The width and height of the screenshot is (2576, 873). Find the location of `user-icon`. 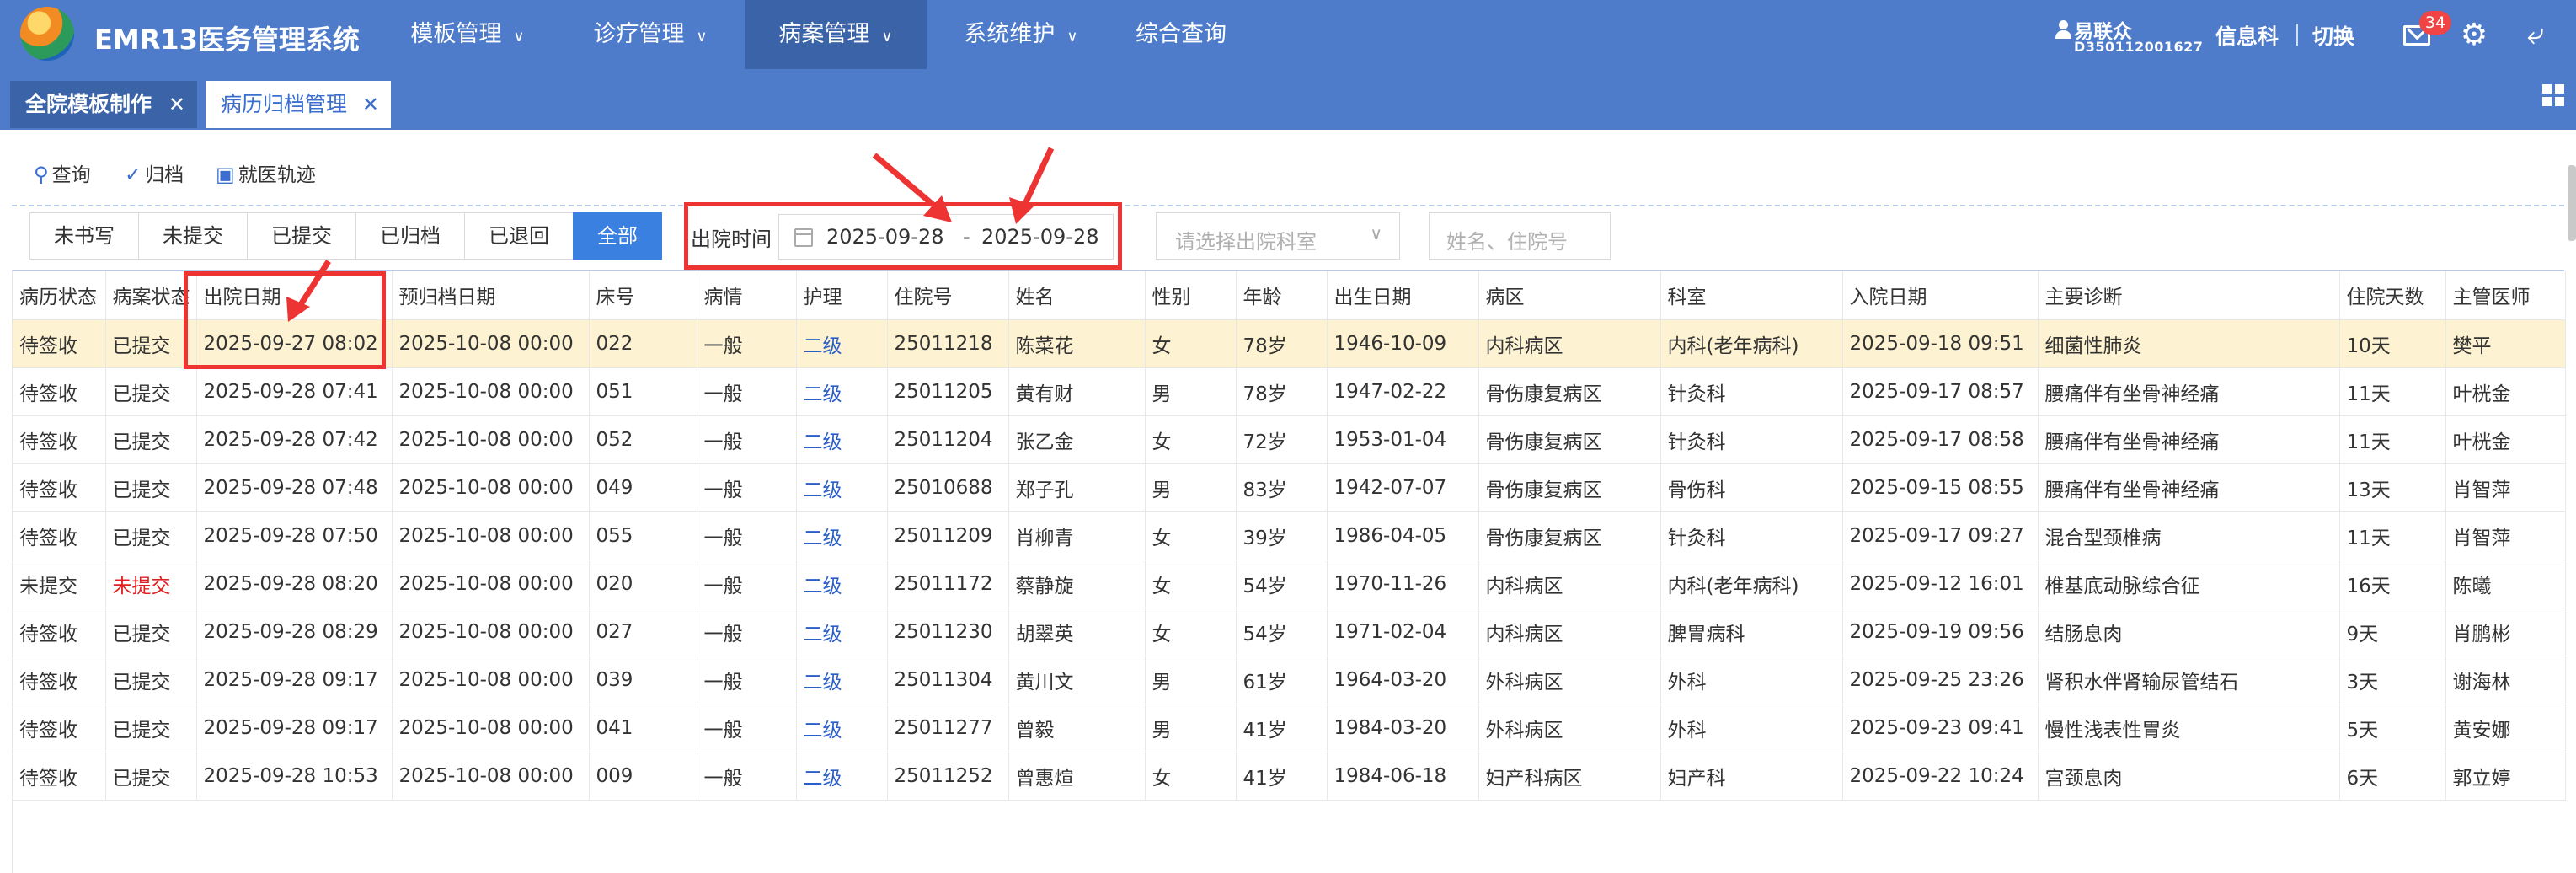

user-icon is located at coordinates (2063, 30).